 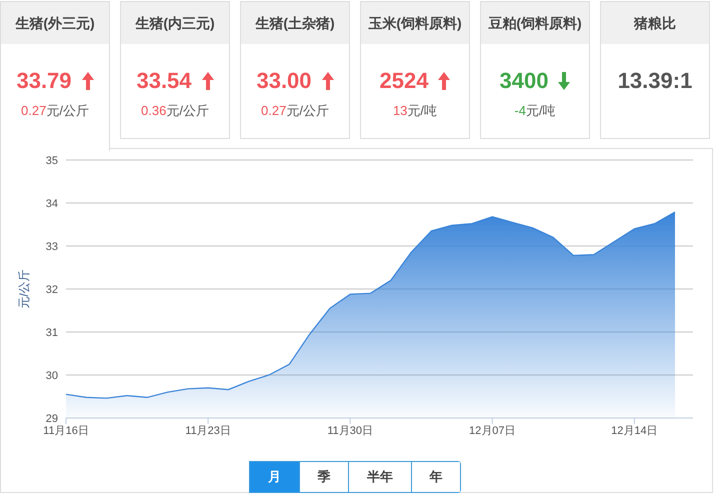 I want to click on price-value: 2524, so click(x=404, y=81).